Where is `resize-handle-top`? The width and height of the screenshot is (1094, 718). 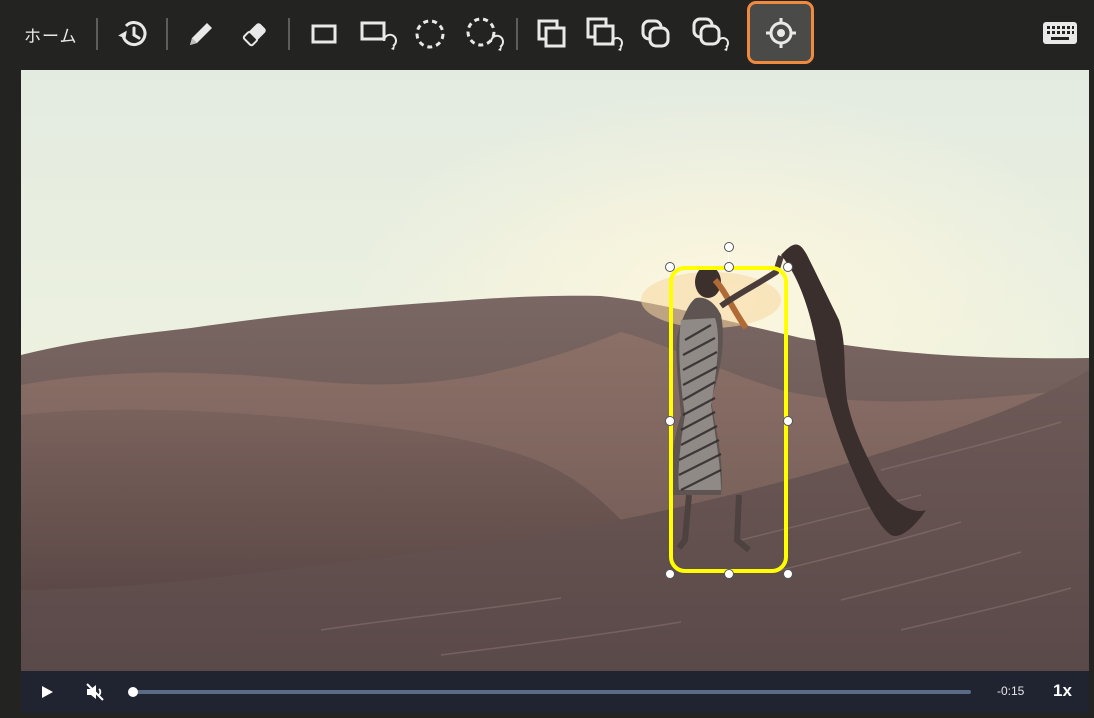 resize-handle-top is located at coordinates (729, 267).